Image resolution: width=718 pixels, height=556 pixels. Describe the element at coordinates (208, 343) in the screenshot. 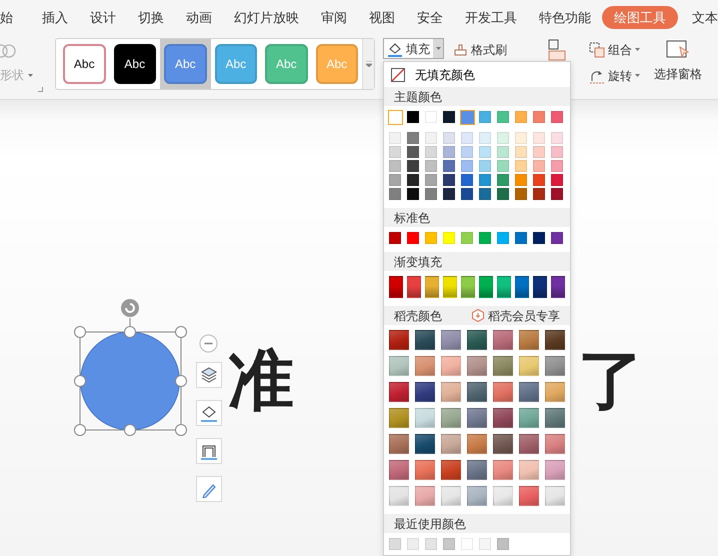

I see `collapse-icon` at that location.